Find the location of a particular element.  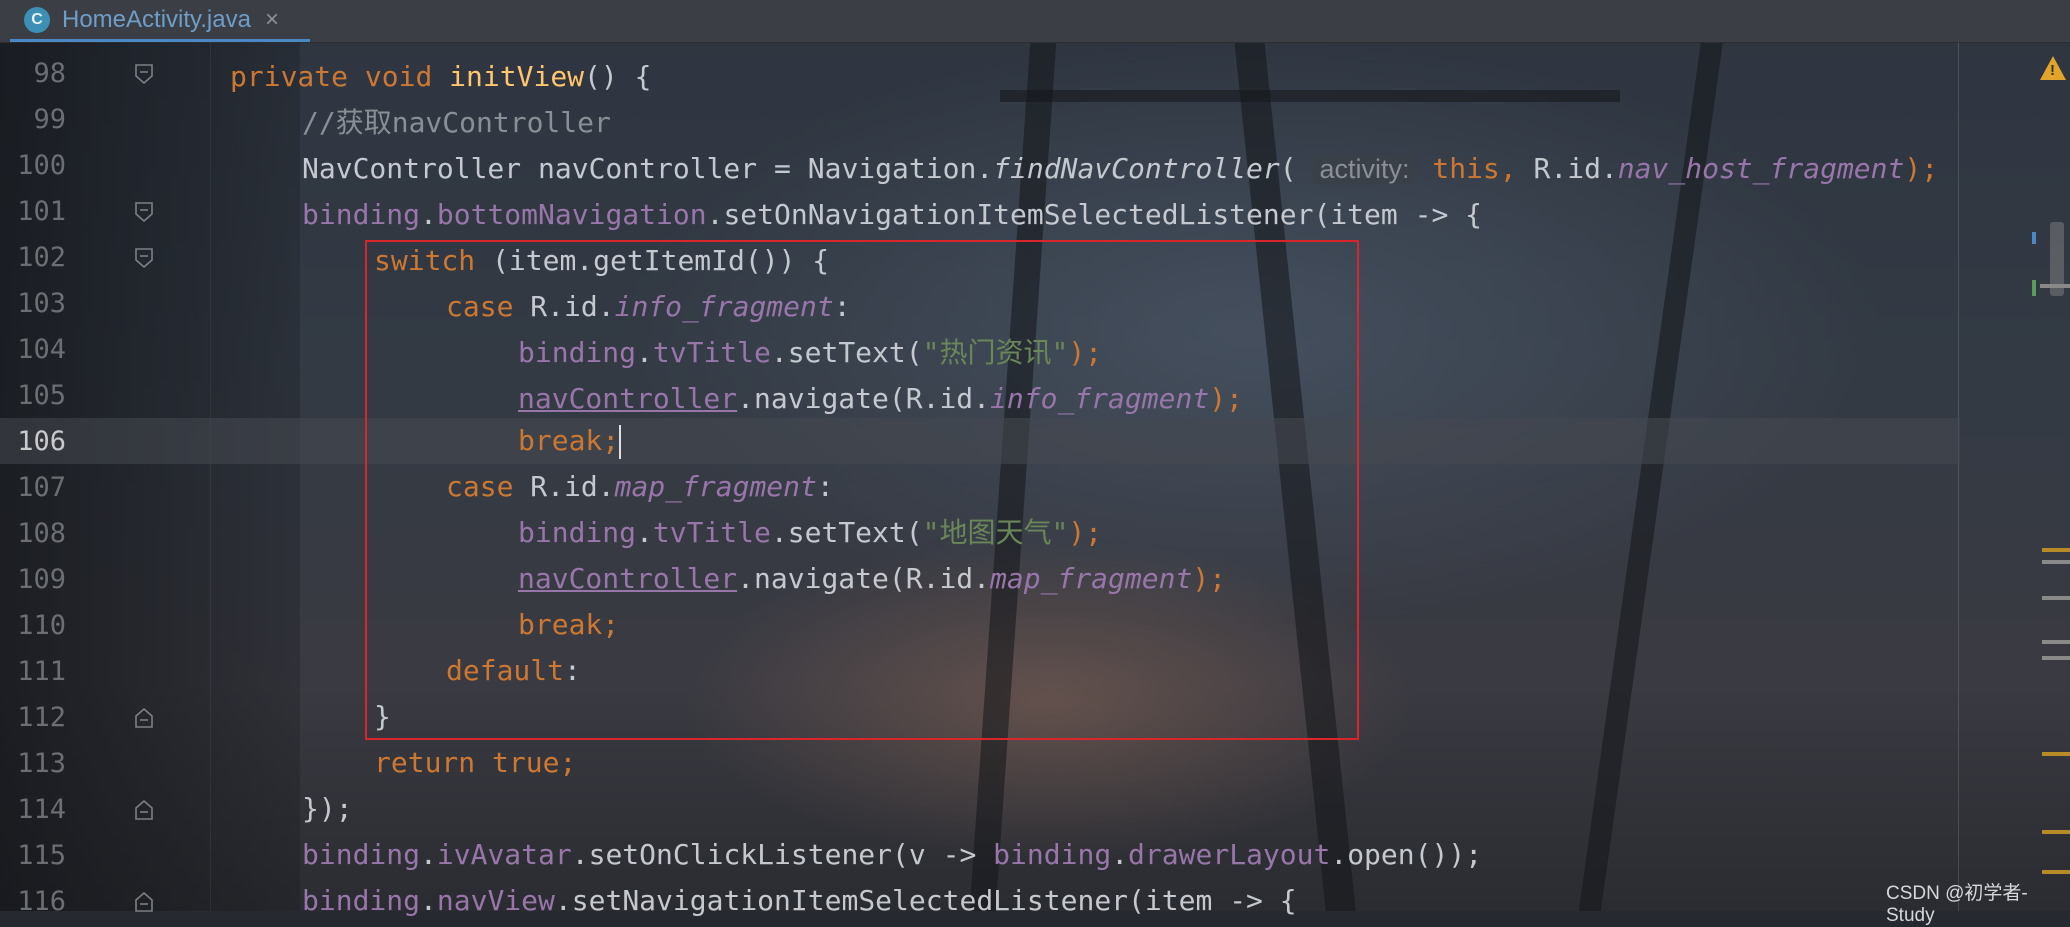

line-number: 98 is located at coordinates (40, 74).